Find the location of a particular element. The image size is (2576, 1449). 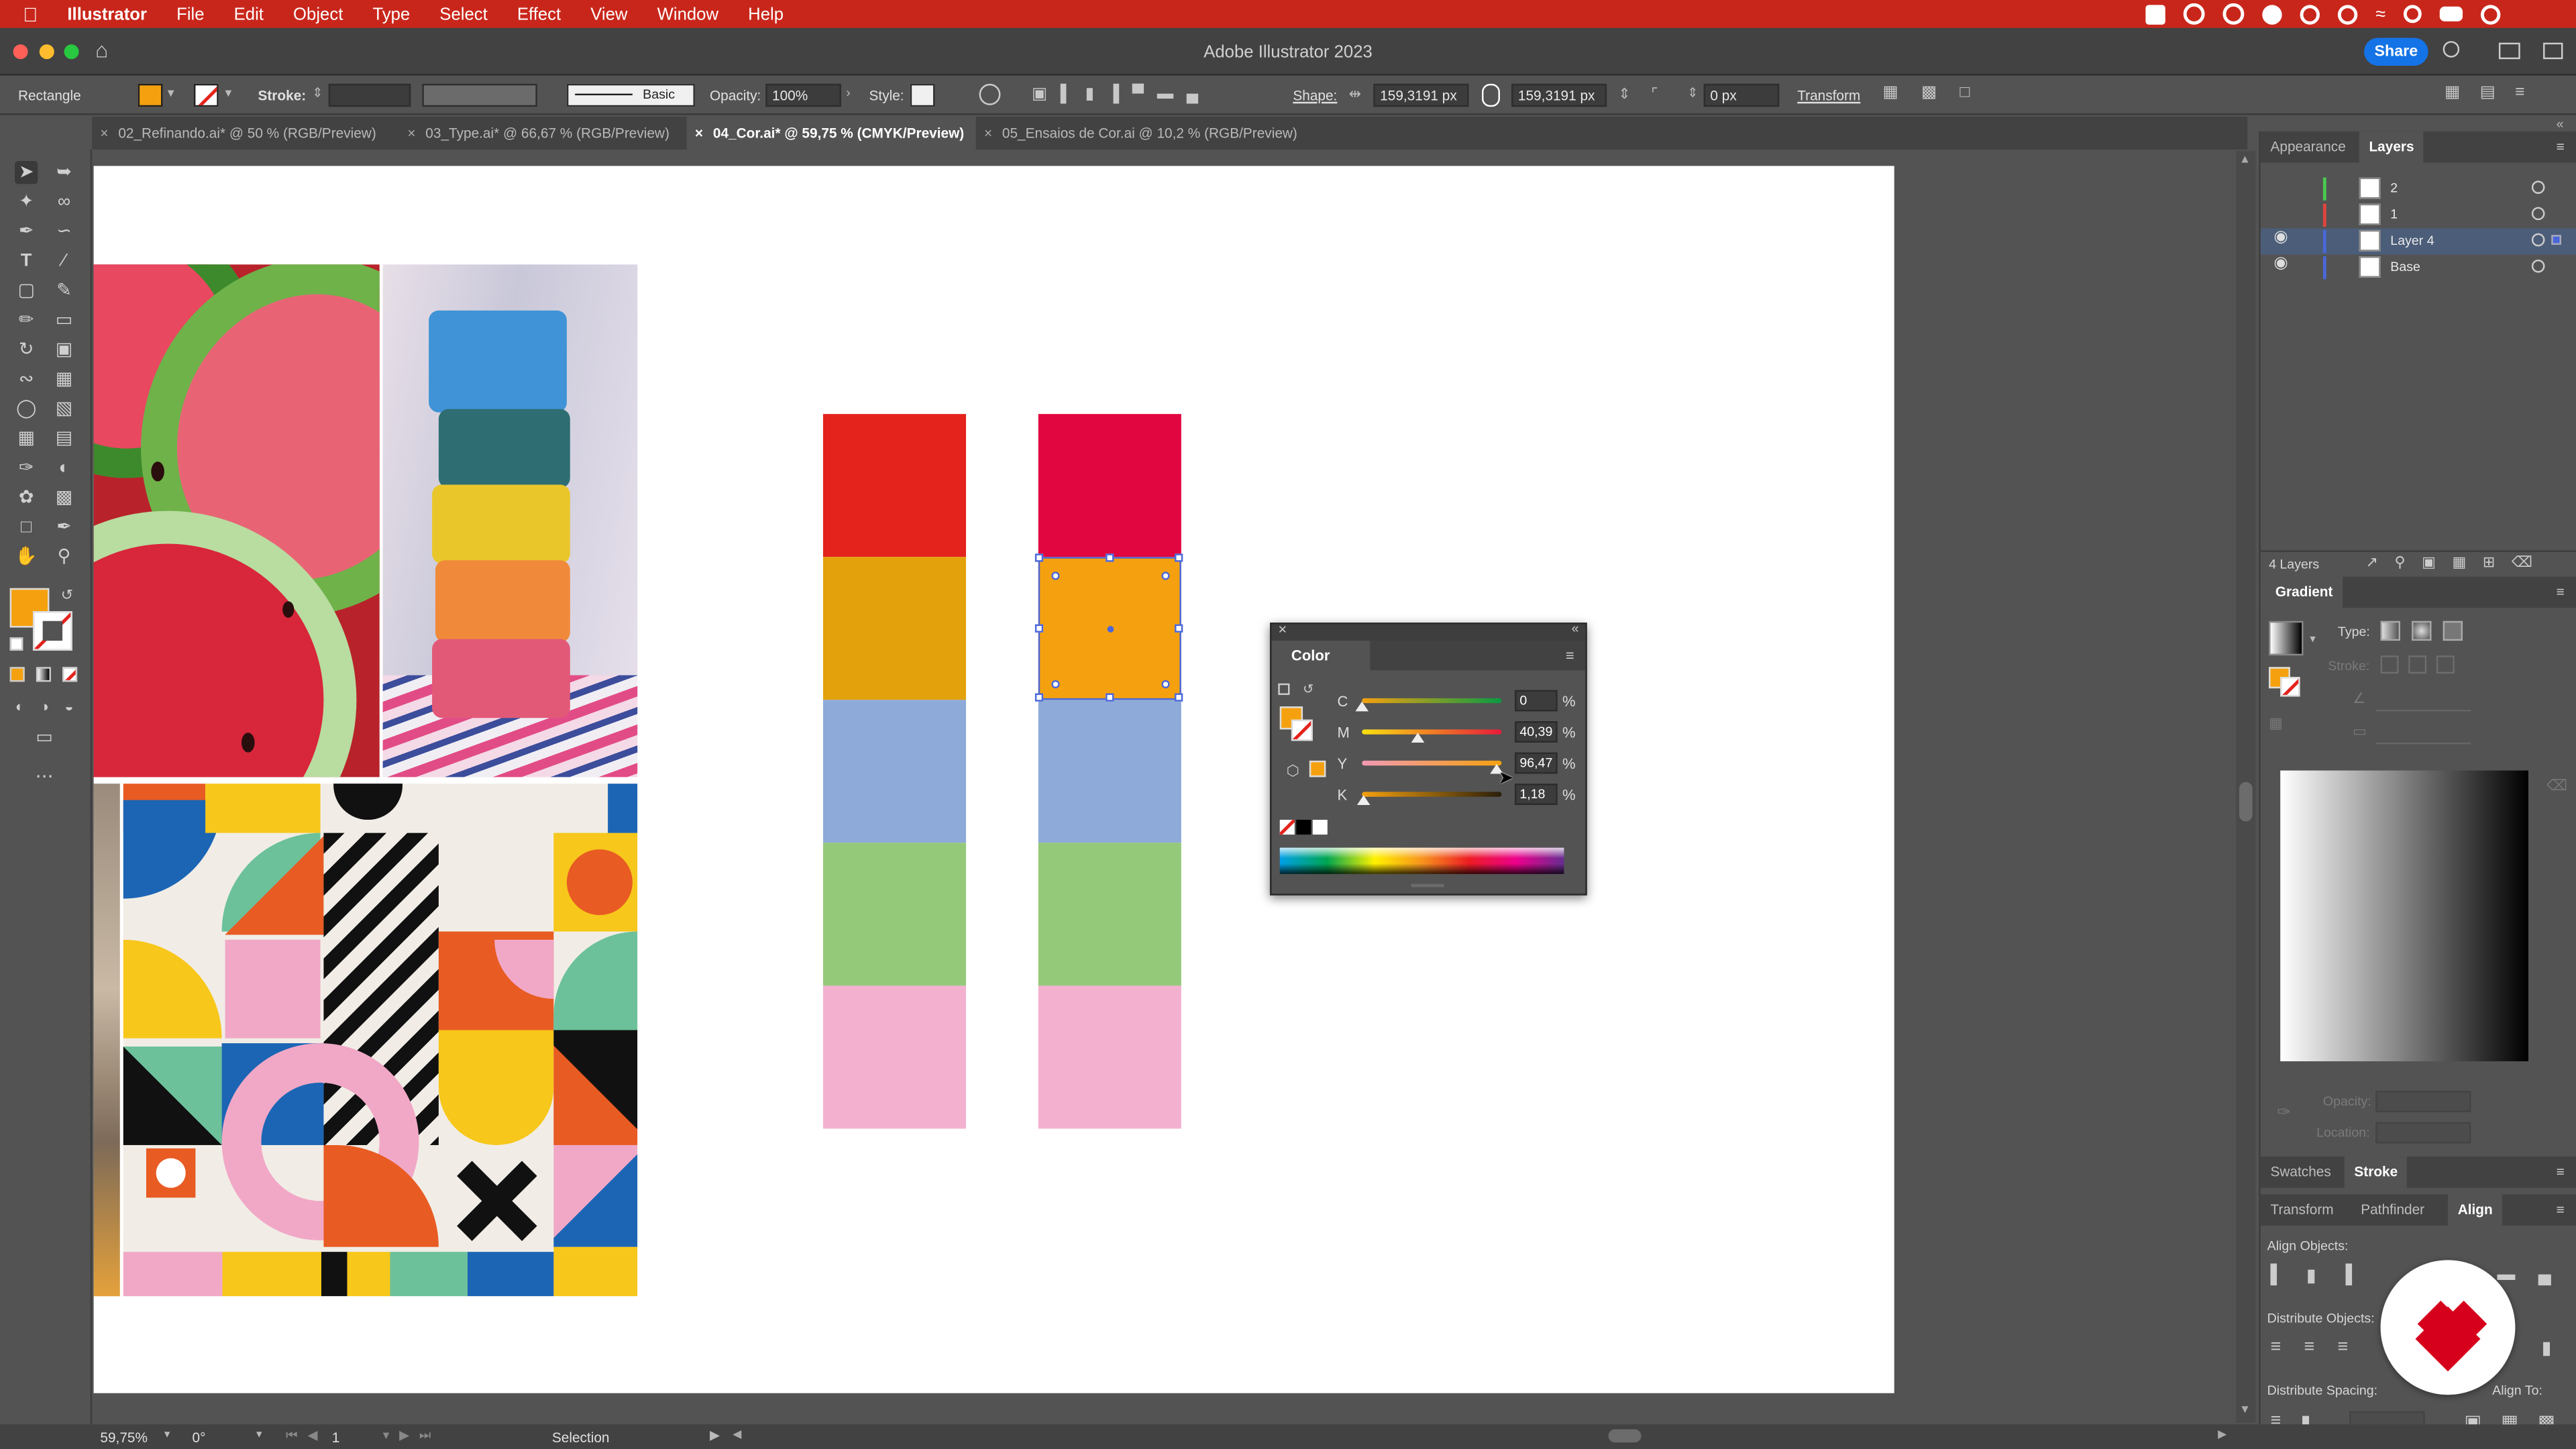

stroke-swatch is located at coordinates (206, 95).